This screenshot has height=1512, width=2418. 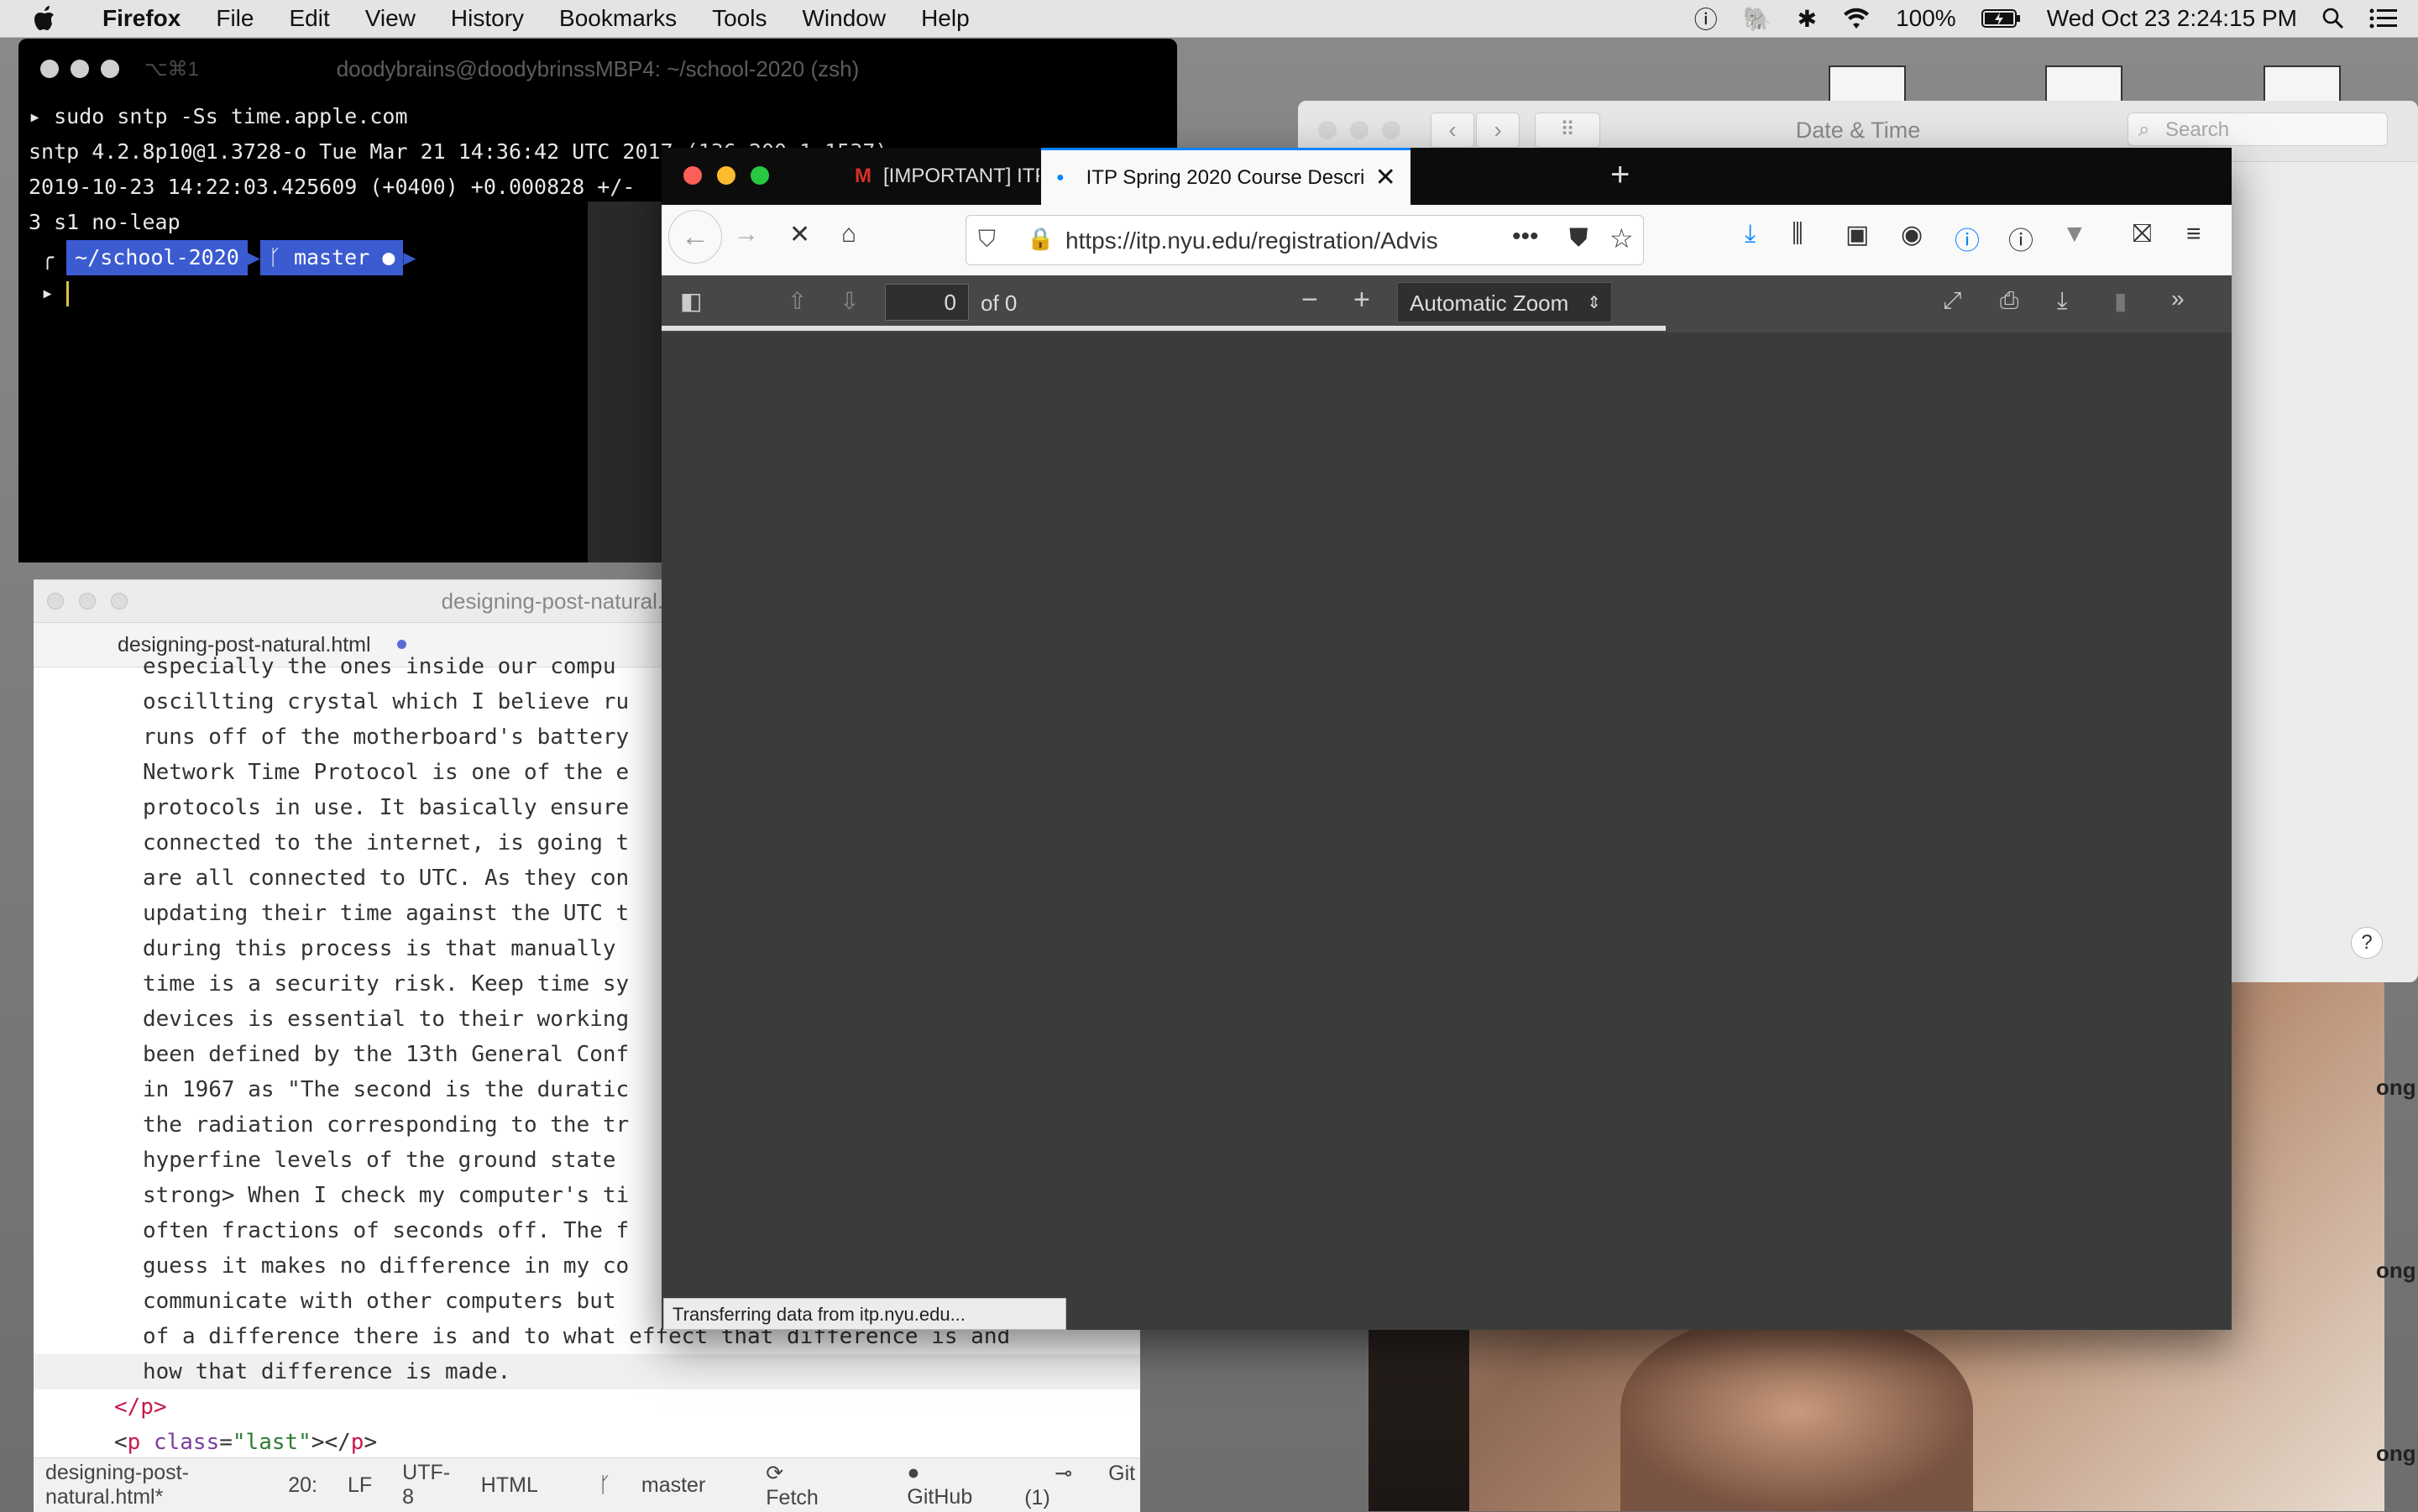 What do you see at coordinates (2178, 298) in the screenshot?
I see `tools-chevron-icon: »` at bounding box center [2178, 298].